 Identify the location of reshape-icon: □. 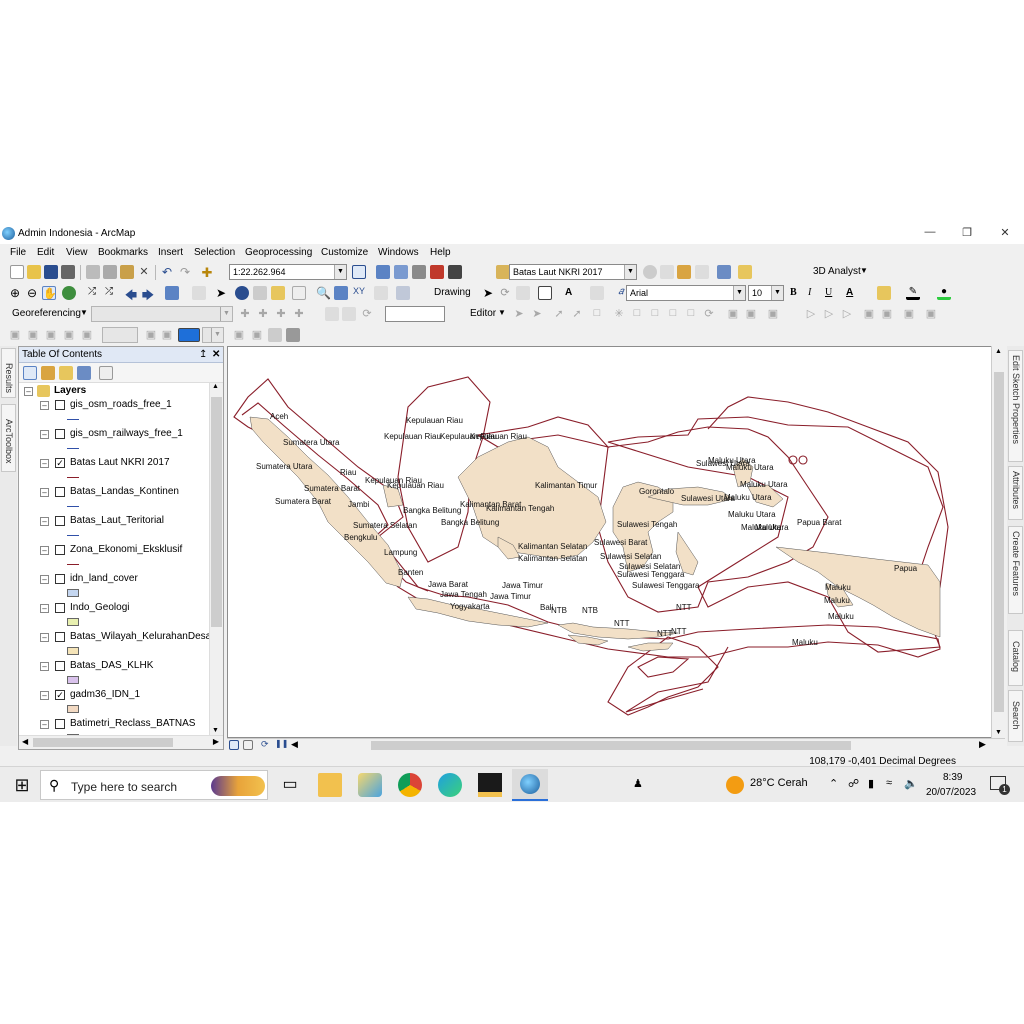
(655, 314).